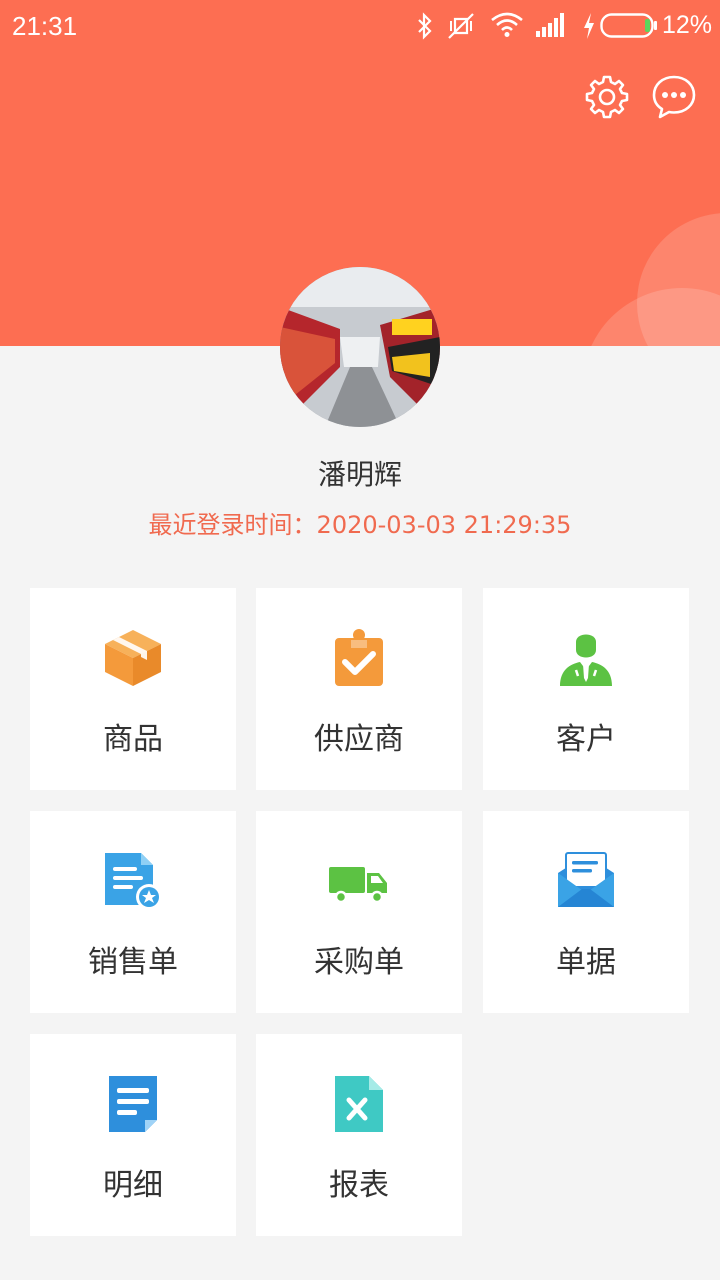 The height and width of the screenshot is (1280, 720). Describe the element at coordinates (359, 962) in the screenshot. I see `menu-item-label: 采购单` at that location.